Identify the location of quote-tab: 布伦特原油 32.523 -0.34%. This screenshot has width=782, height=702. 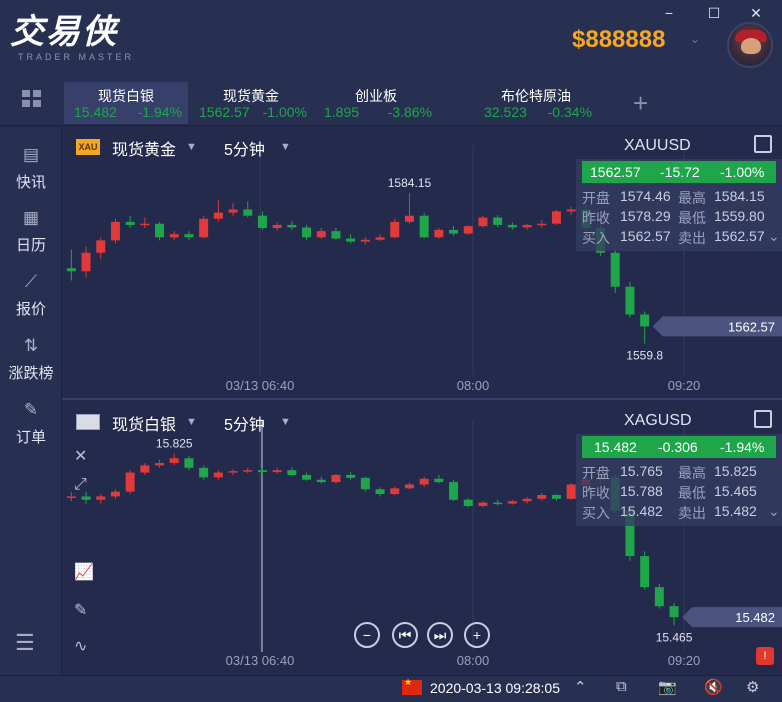
(536, 103).